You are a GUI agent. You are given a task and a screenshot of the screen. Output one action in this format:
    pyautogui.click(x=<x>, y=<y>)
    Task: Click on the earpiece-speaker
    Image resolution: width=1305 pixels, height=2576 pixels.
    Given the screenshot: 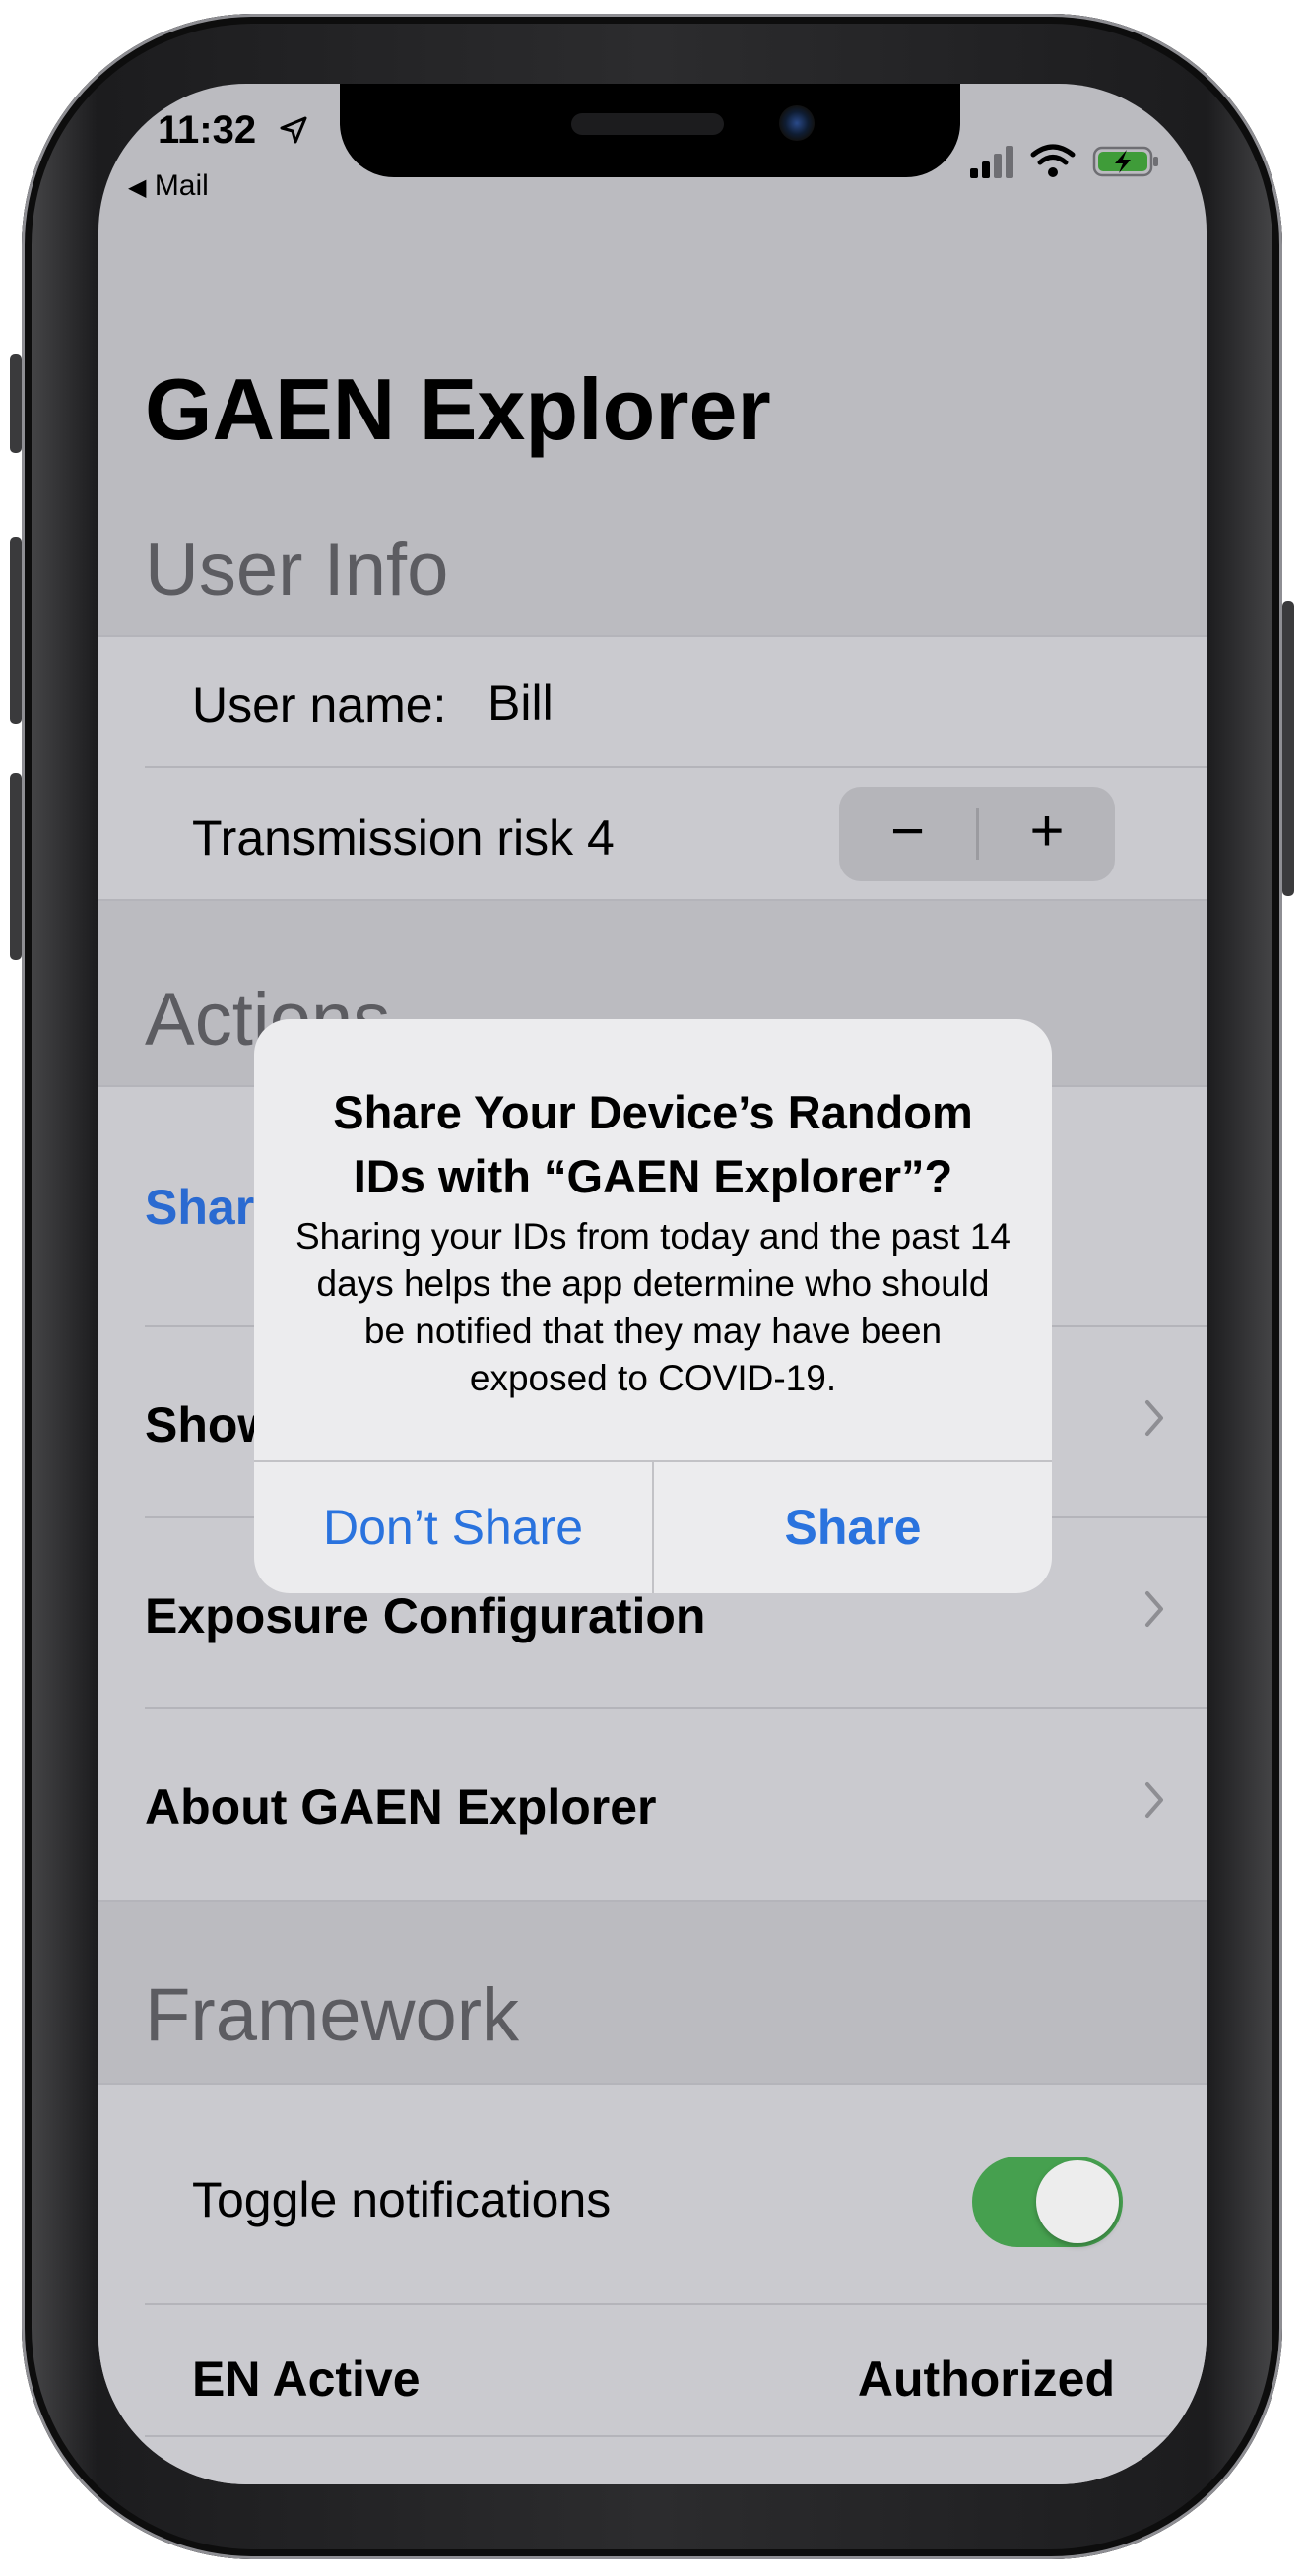 What is the action you would take?
    pyautogui.click(x=647, y=124)
    